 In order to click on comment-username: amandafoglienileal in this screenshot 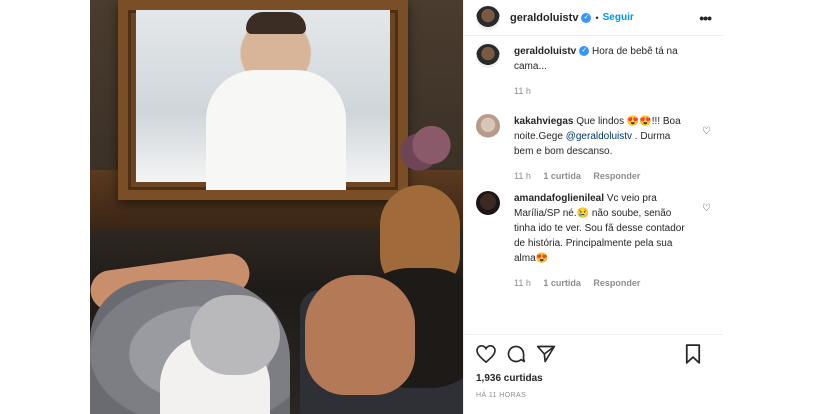, I will do `click(559, 198)`.